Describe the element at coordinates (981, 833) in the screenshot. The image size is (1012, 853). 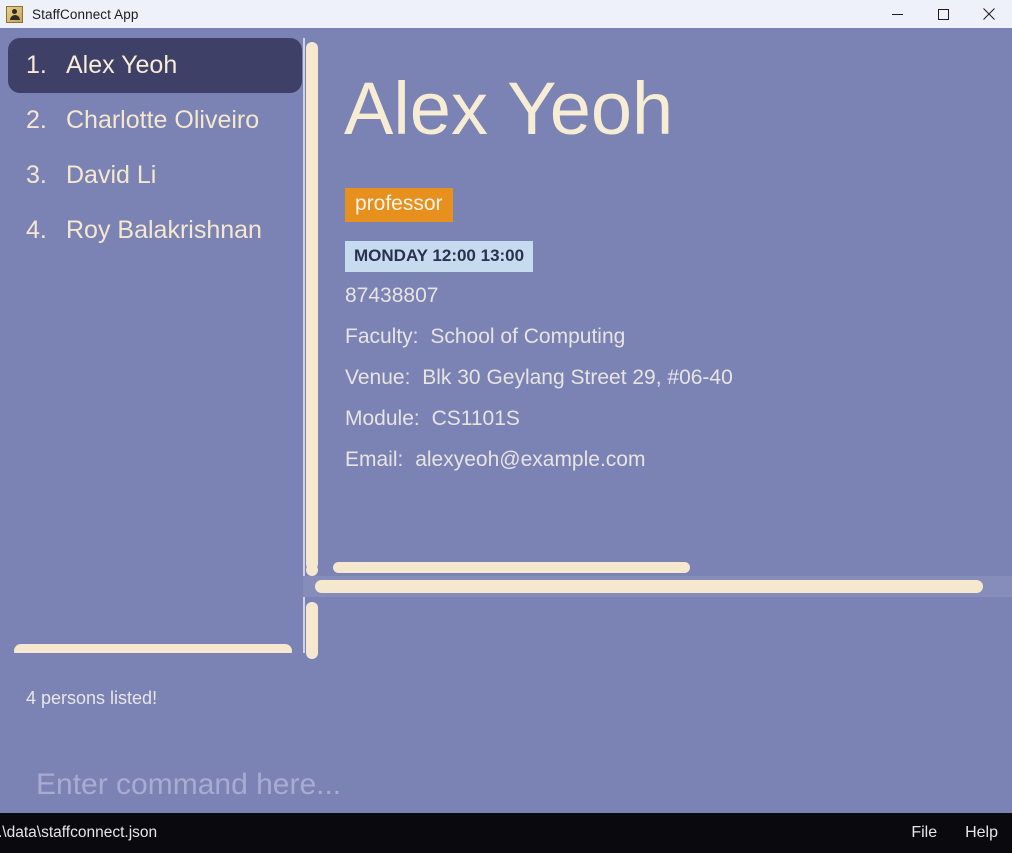
I see `menu-item-help: Help` at that location.